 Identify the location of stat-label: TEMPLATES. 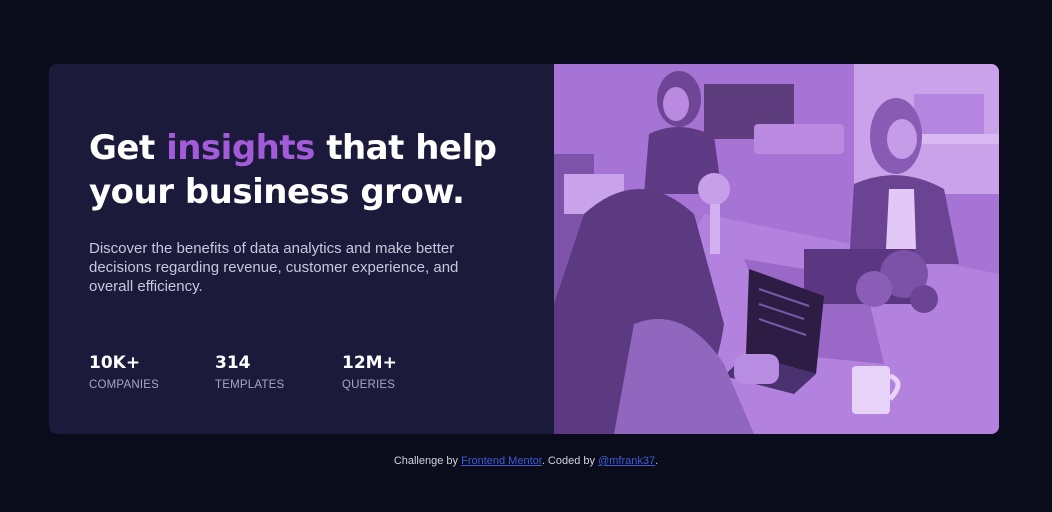
(250, 385).